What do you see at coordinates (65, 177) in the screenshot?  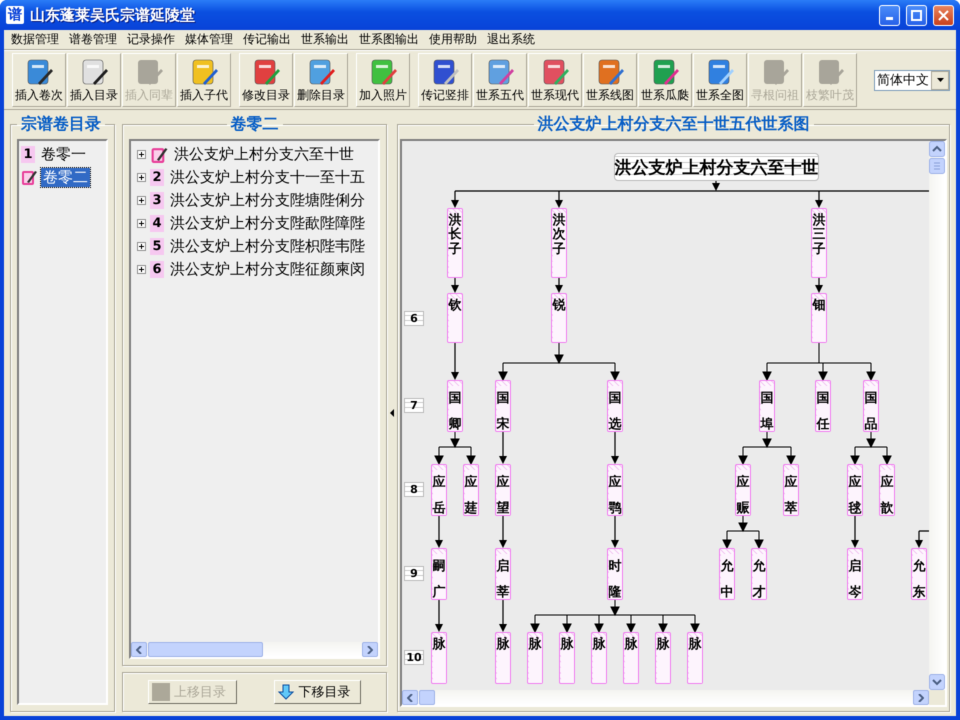 I see `volume-item: 卷零二` at bounding box center [65, 177].